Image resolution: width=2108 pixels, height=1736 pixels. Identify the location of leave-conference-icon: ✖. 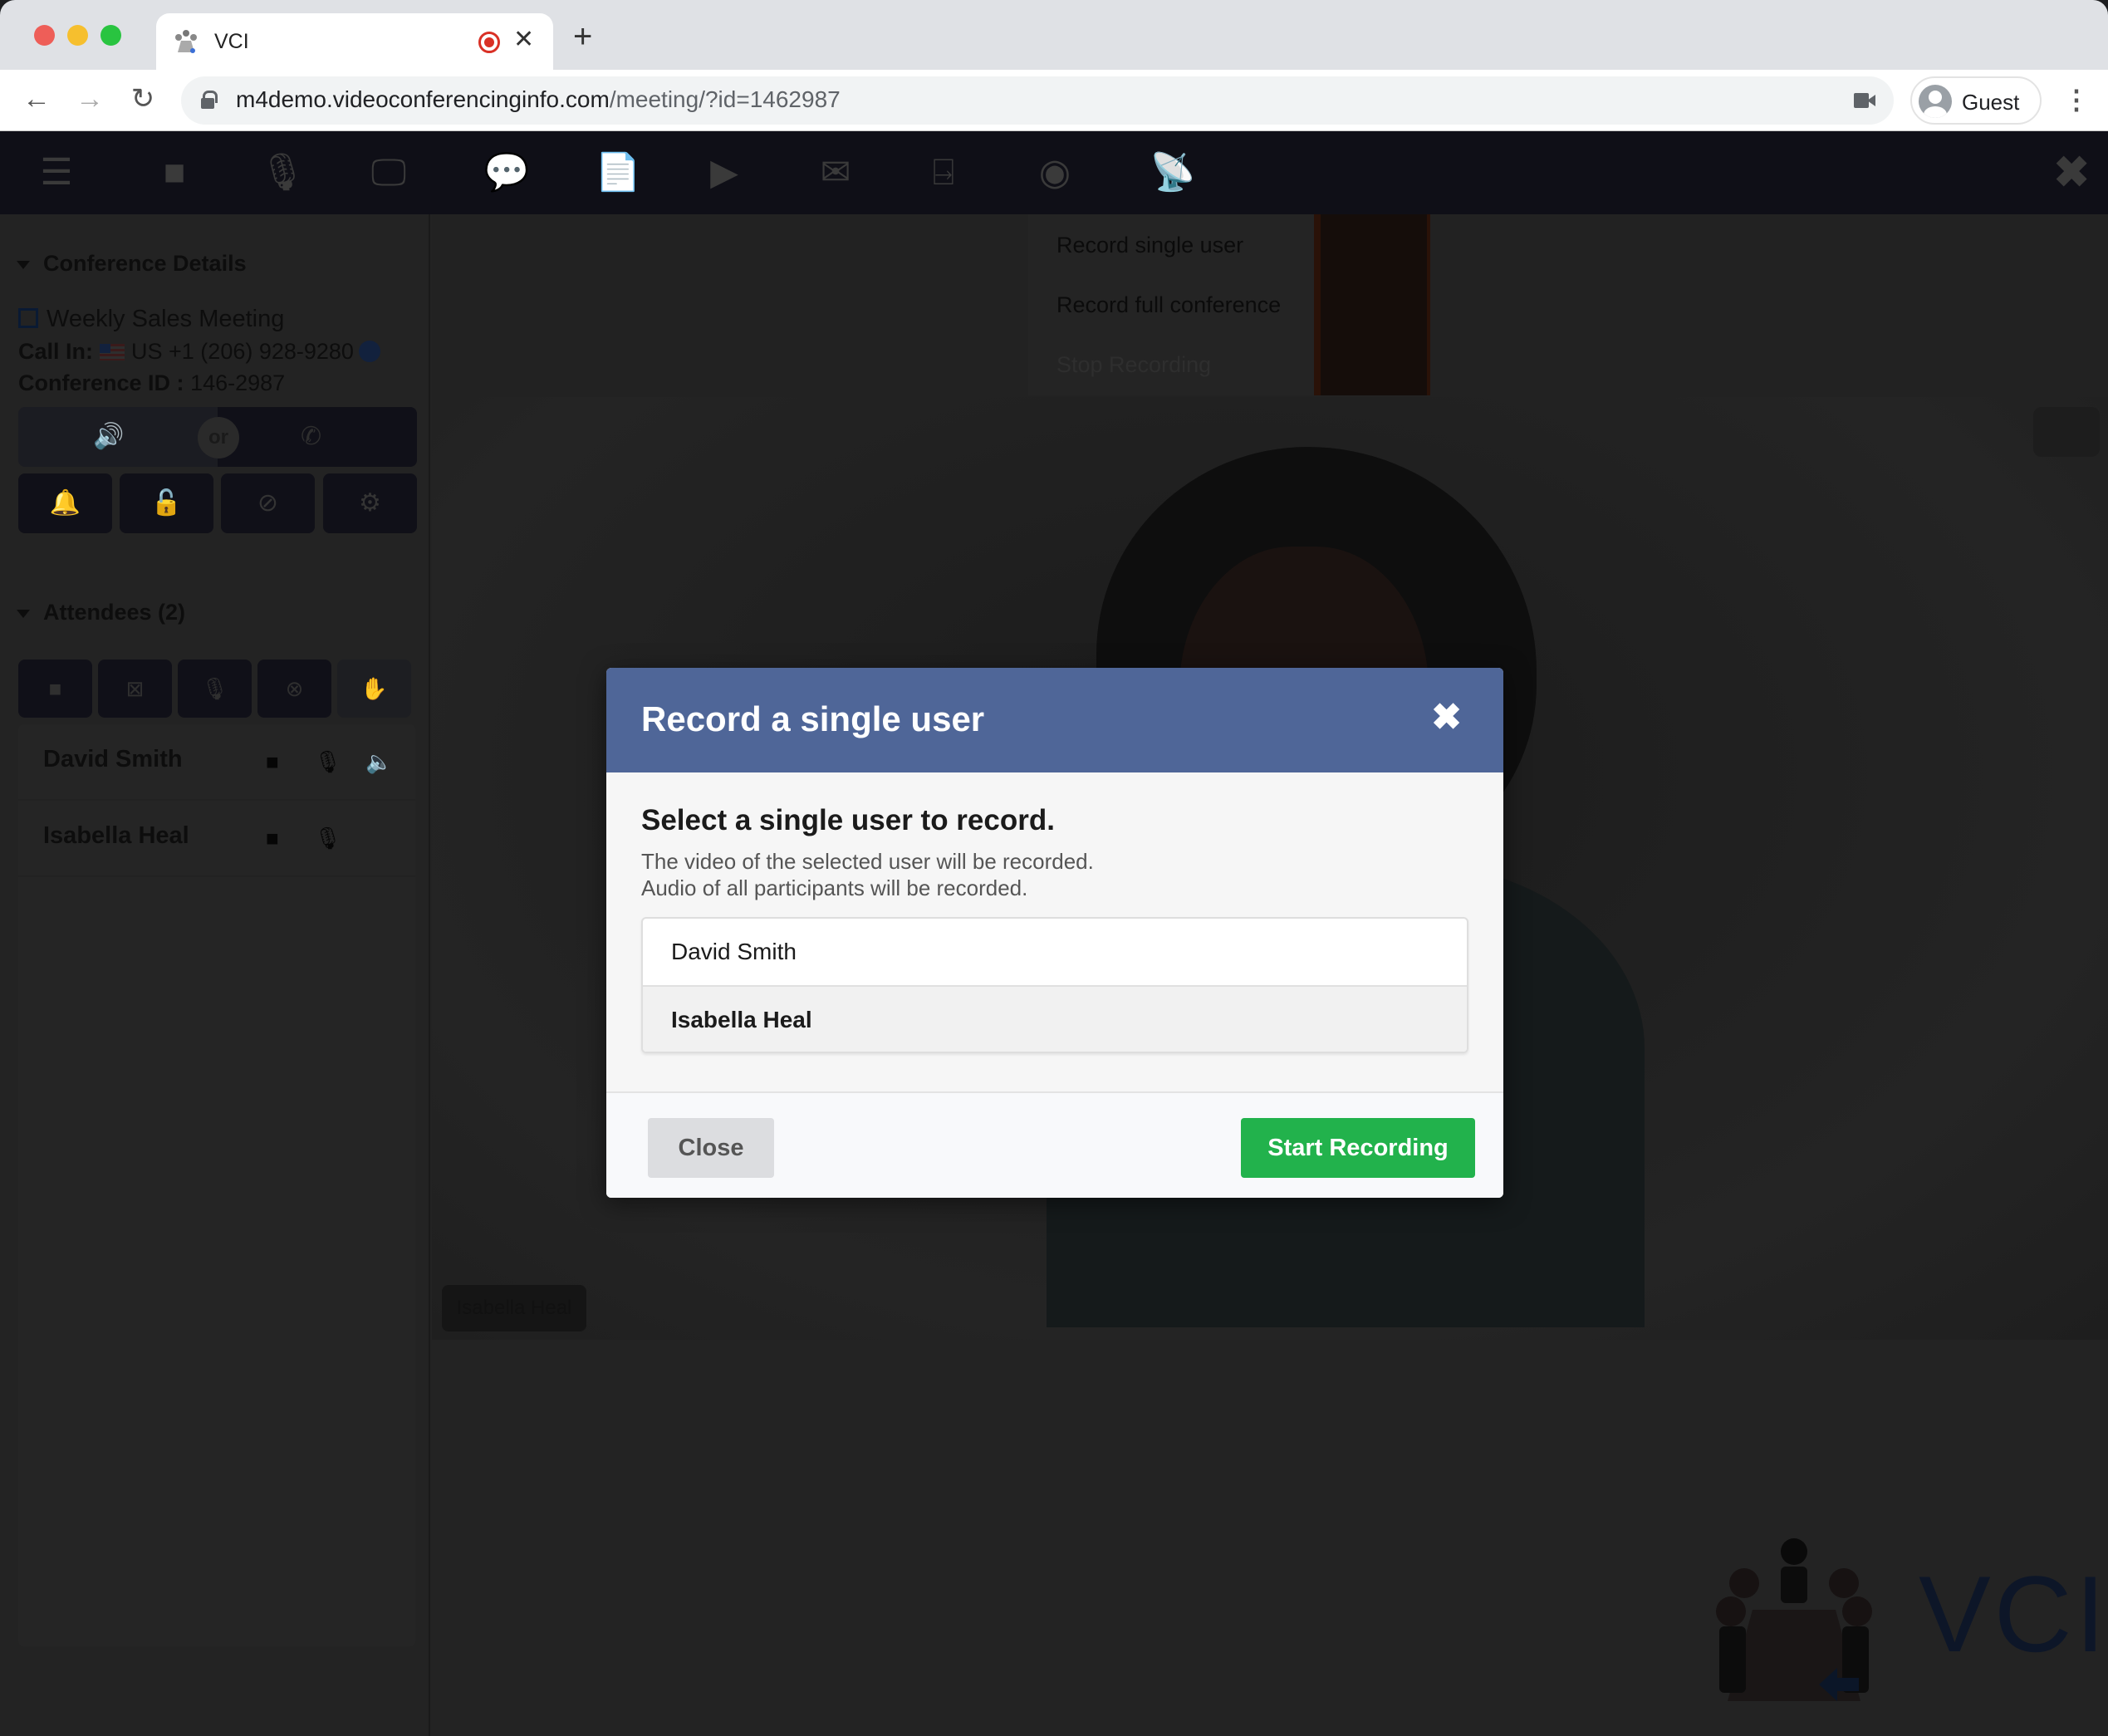
(2071, 173).